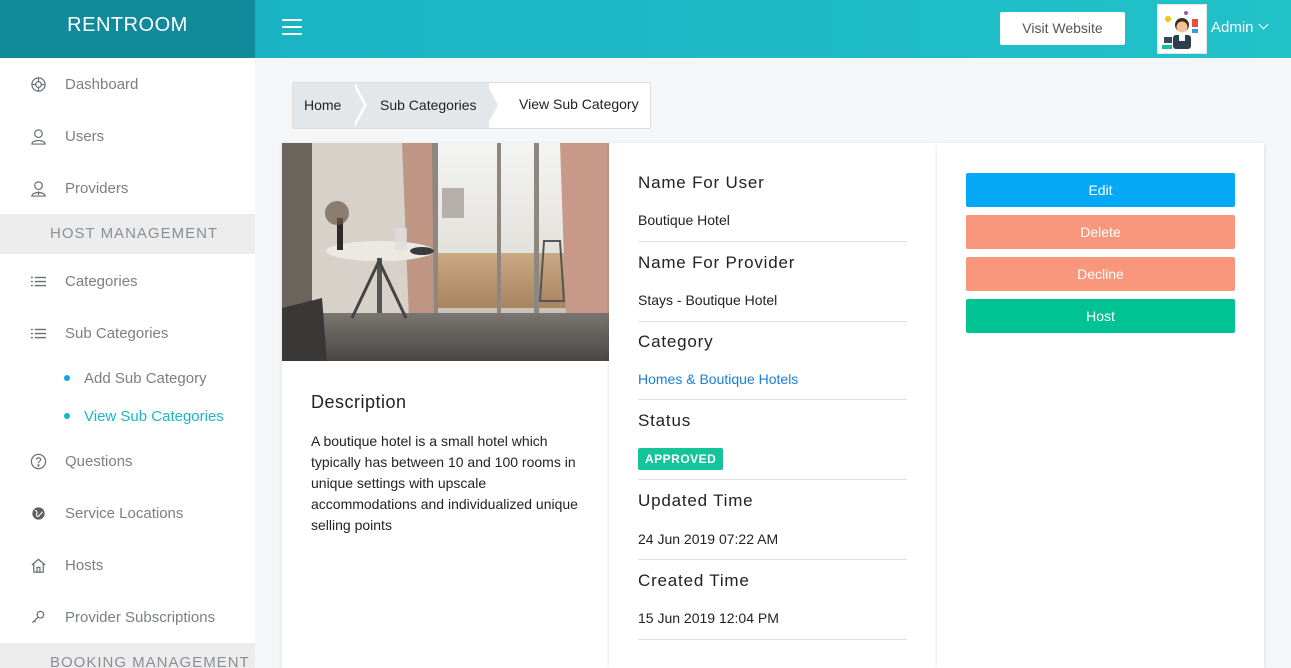 The image size is (1291, 668). What do you see at coordinates (1100, 316) in the screenshot?
I see `host-button: Host` at bounding box center [1100, 316].